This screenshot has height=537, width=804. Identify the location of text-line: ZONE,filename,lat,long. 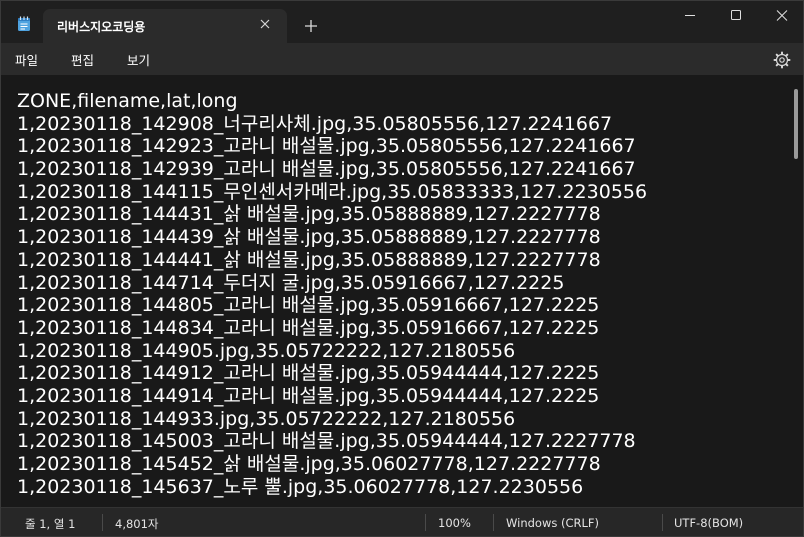
(127, 101).